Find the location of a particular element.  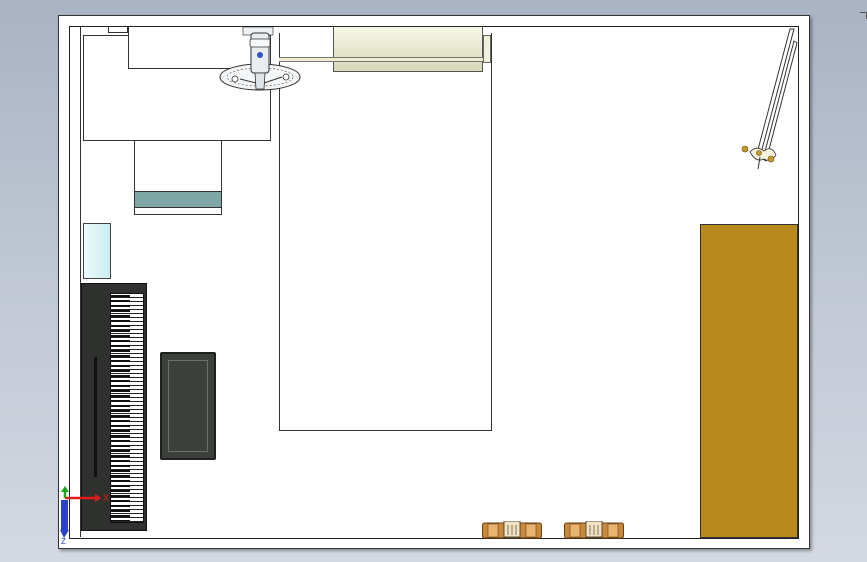

triad-x-label: X is located at coordinates (106, 498).